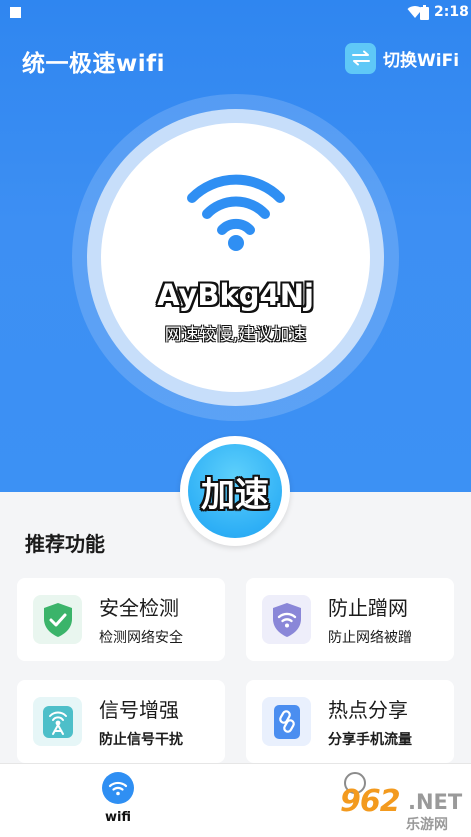 The image size is (471, 837). I want to click on switch-wifi-button: 切换WiFi, so click(402, 58).